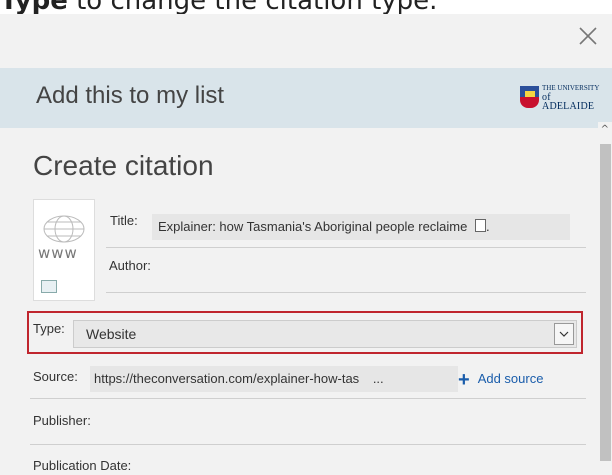  I want to click on chevron-down-icon, so click(564, 334).